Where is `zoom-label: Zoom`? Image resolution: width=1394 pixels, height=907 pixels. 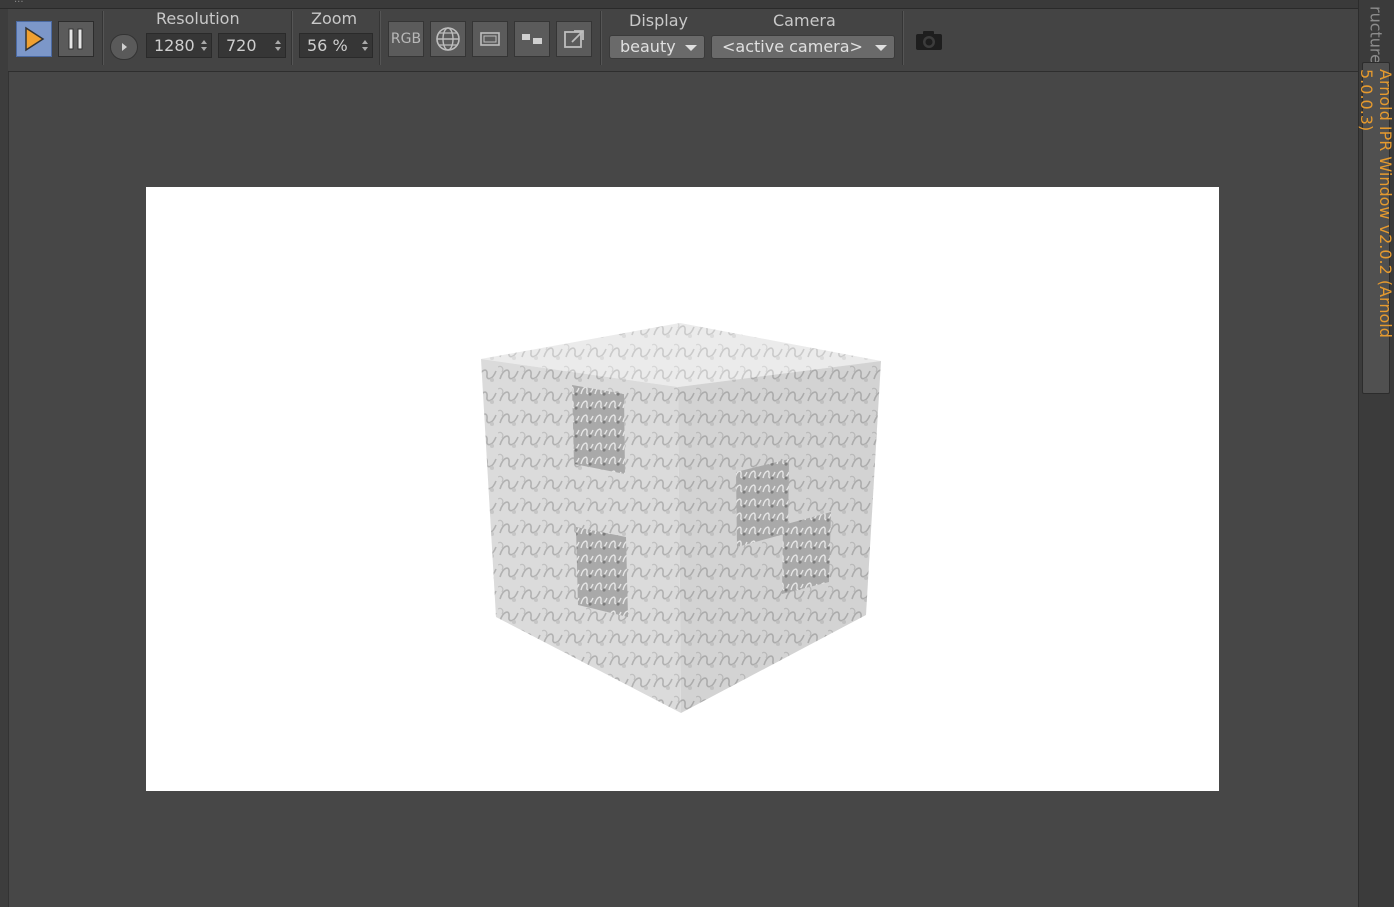 zoom-label: Zoom is located at coordinates (334, 18).